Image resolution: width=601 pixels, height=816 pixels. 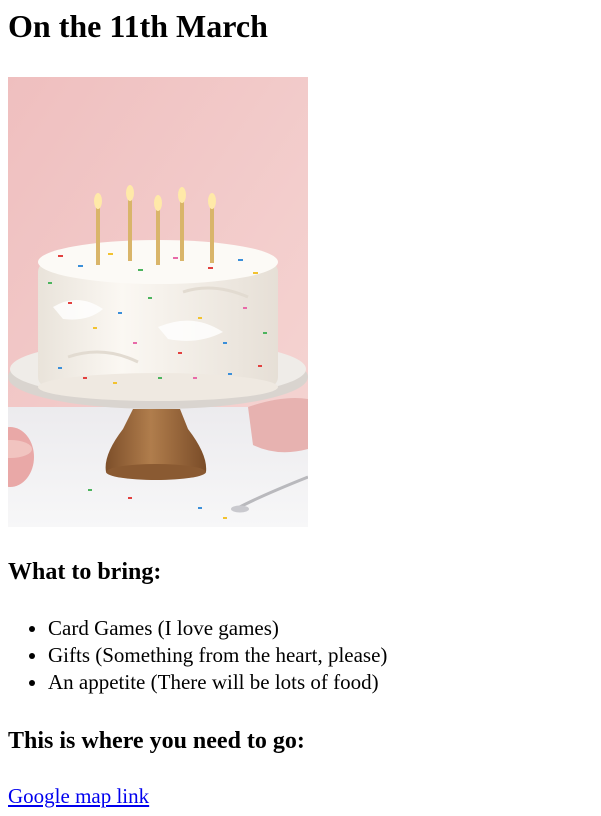 What do you see at coordinates (217, 682) in the screenshot?
I see `list-item: An appetite (There will be lots of food)` at bounding box center [217, 682].